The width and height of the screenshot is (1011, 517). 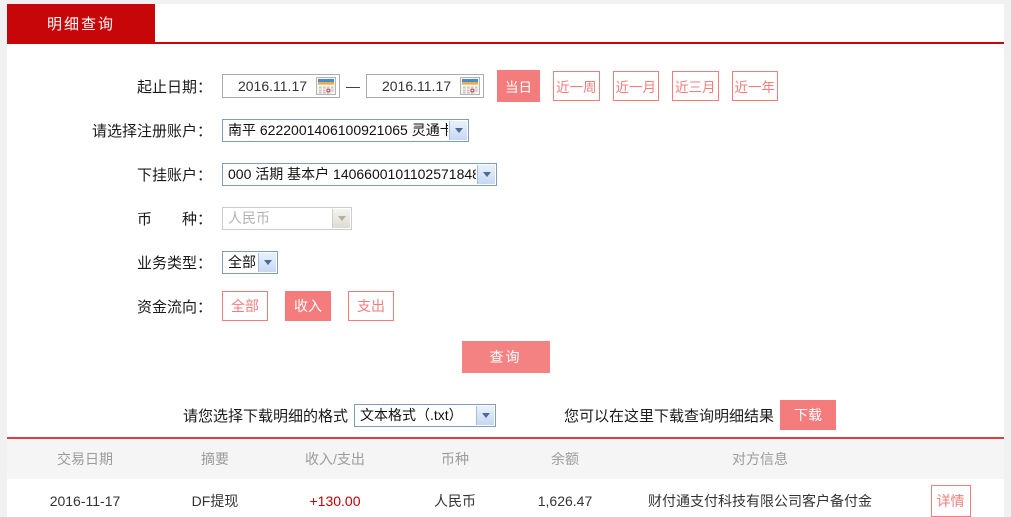 What do you see at coordinates (266, 416) in the screenshot?
I see `download-format-label: 请您选择下载明细的格式` at bounding box center [266, 416].